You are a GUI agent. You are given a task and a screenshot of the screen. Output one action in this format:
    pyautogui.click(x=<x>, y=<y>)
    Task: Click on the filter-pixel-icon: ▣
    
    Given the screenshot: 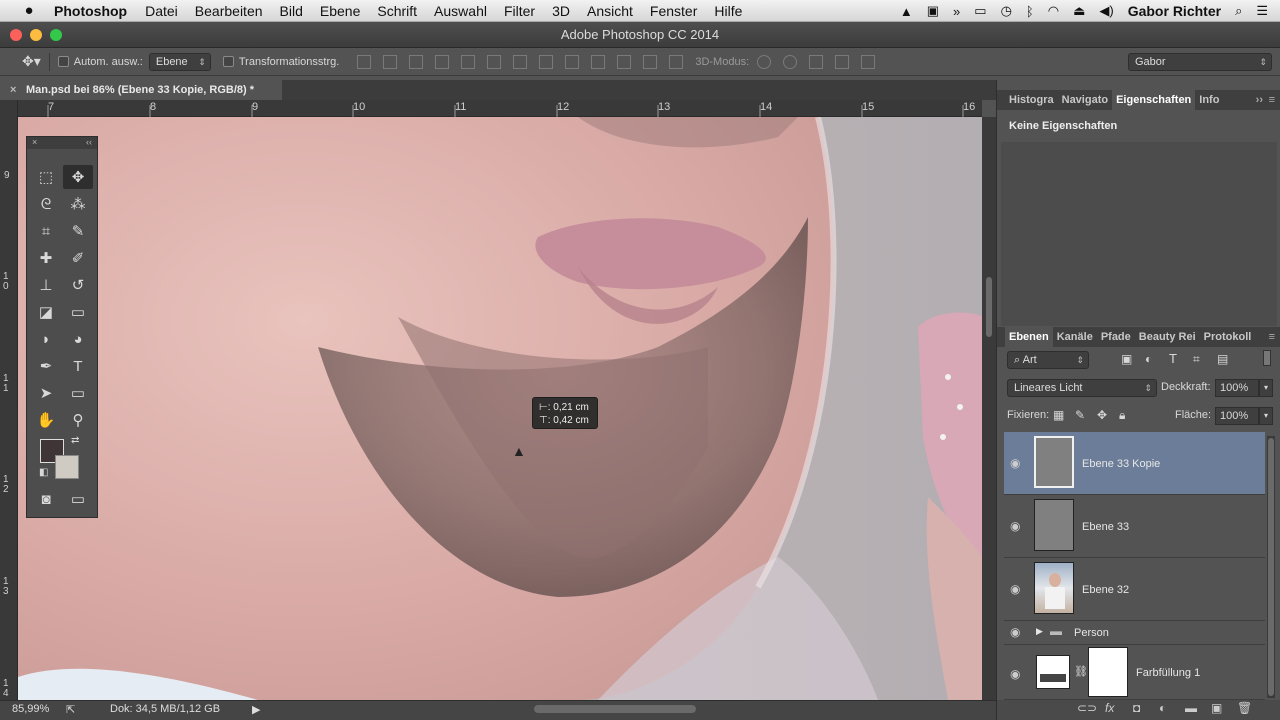 What is the action you would take?
    pyautogui.click(x=1126, y=359)
    